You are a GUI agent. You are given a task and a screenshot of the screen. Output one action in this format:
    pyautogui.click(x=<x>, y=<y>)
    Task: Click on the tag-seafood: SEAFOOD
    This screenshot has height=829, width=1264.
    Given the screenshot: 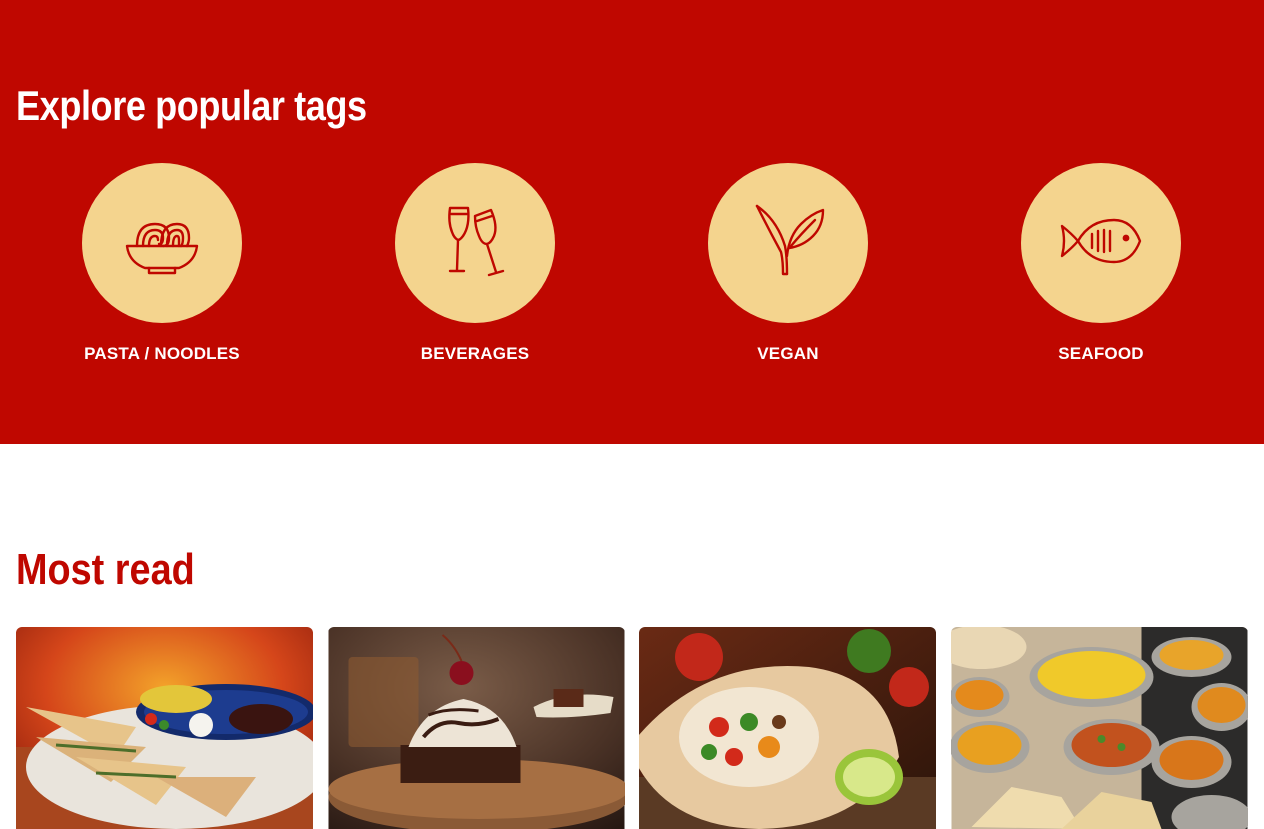 What is the action you would take?
    pyautogui.click(x=1101, y=263)
    